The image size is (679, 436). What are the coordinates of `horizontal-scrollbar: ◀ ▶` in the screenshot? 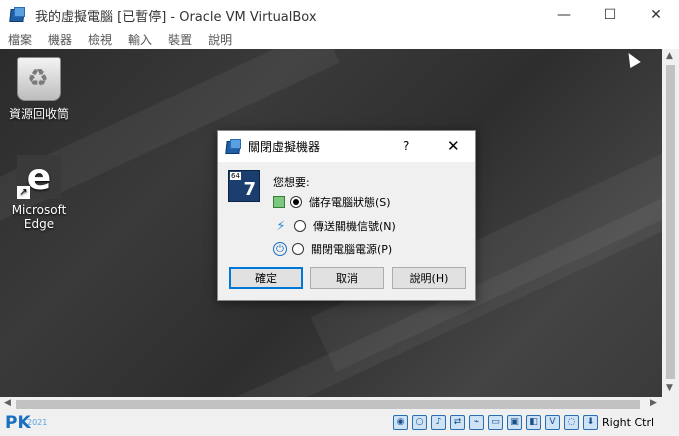 It's located at (331, 404).